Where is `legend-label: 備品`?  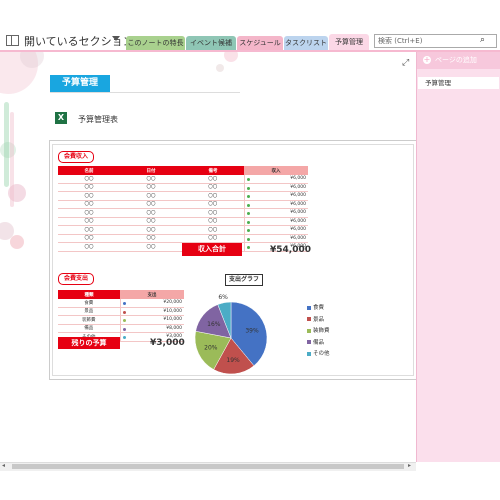
legend-label: 備品 is located at coordinates (319, 342).